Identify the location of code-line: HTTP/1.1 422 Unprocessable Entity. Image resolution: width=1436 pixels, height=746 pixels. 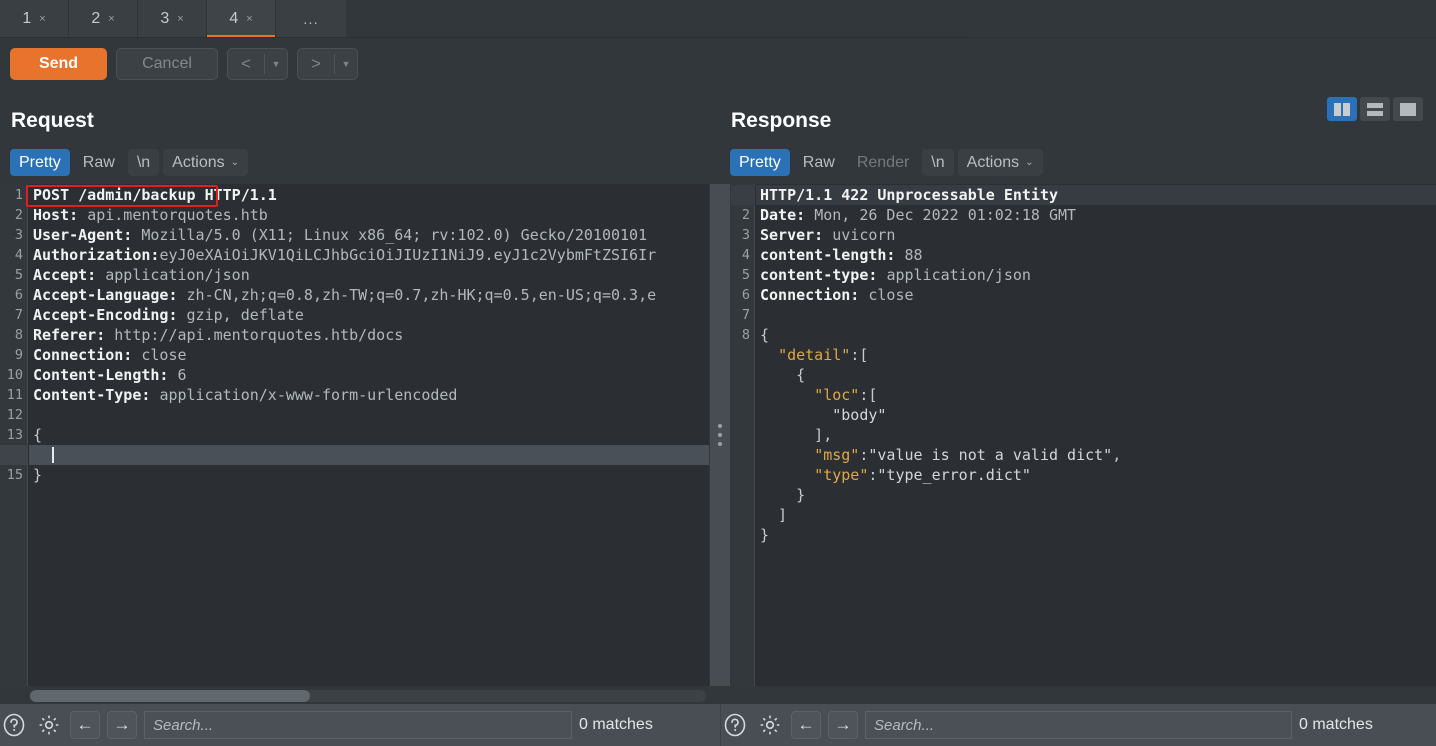
(909, 195).